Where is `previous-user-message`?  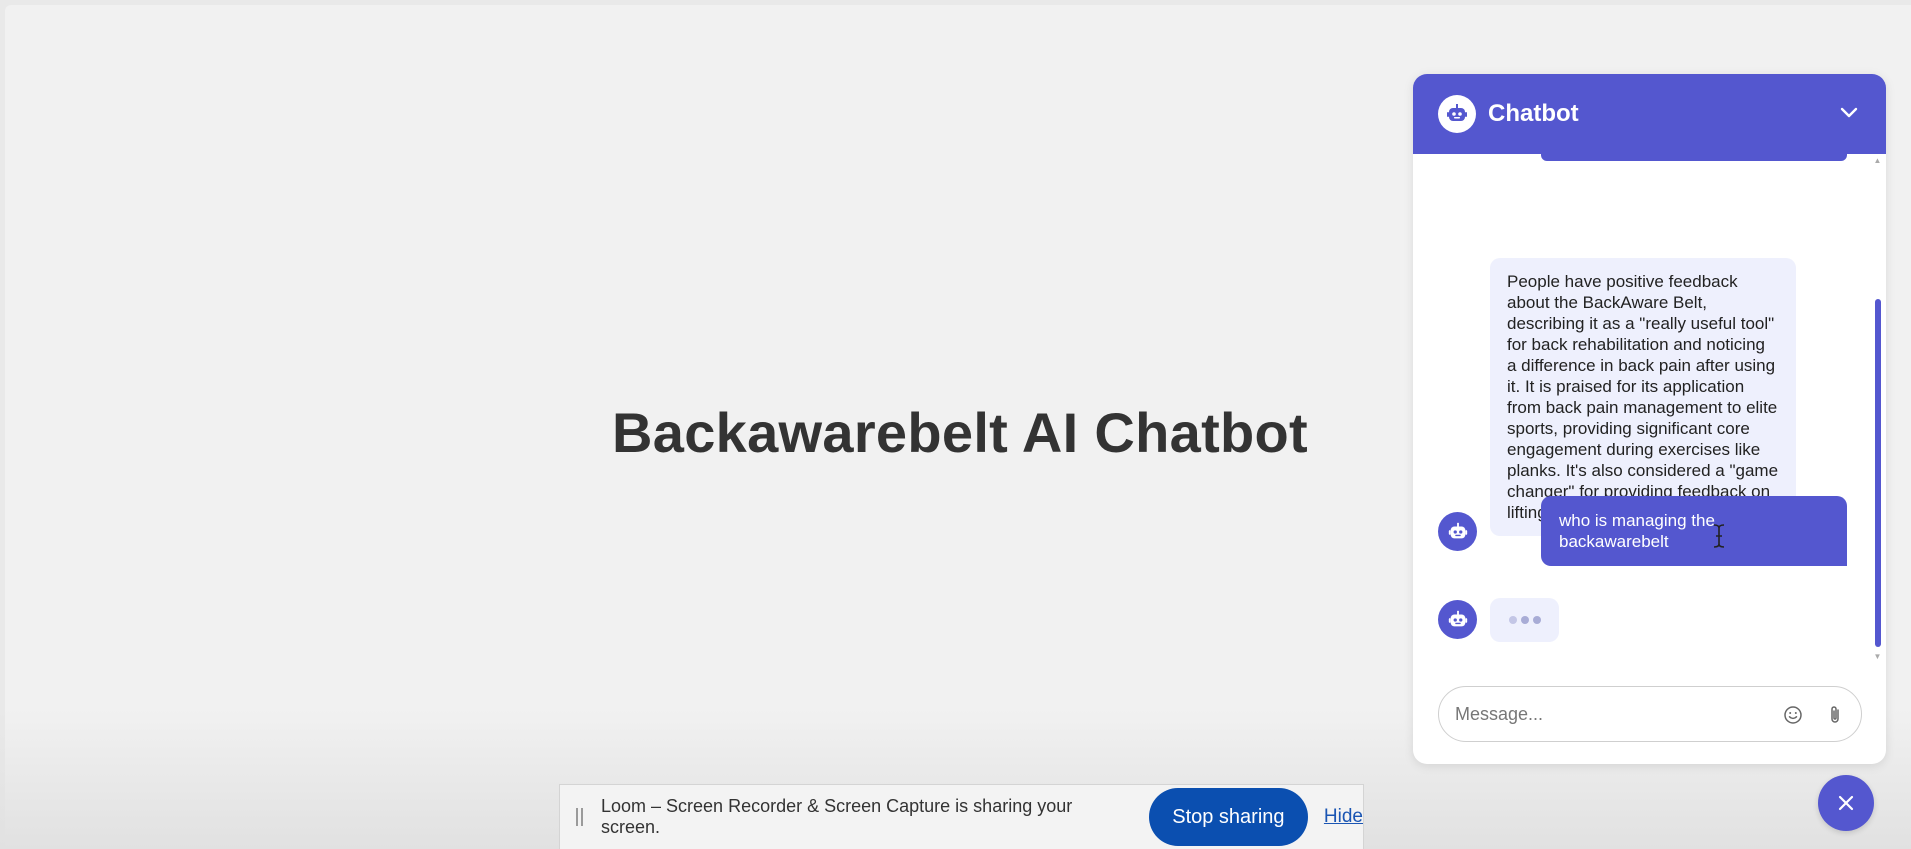 previous-user-message is located at coordinates (1694, 157).